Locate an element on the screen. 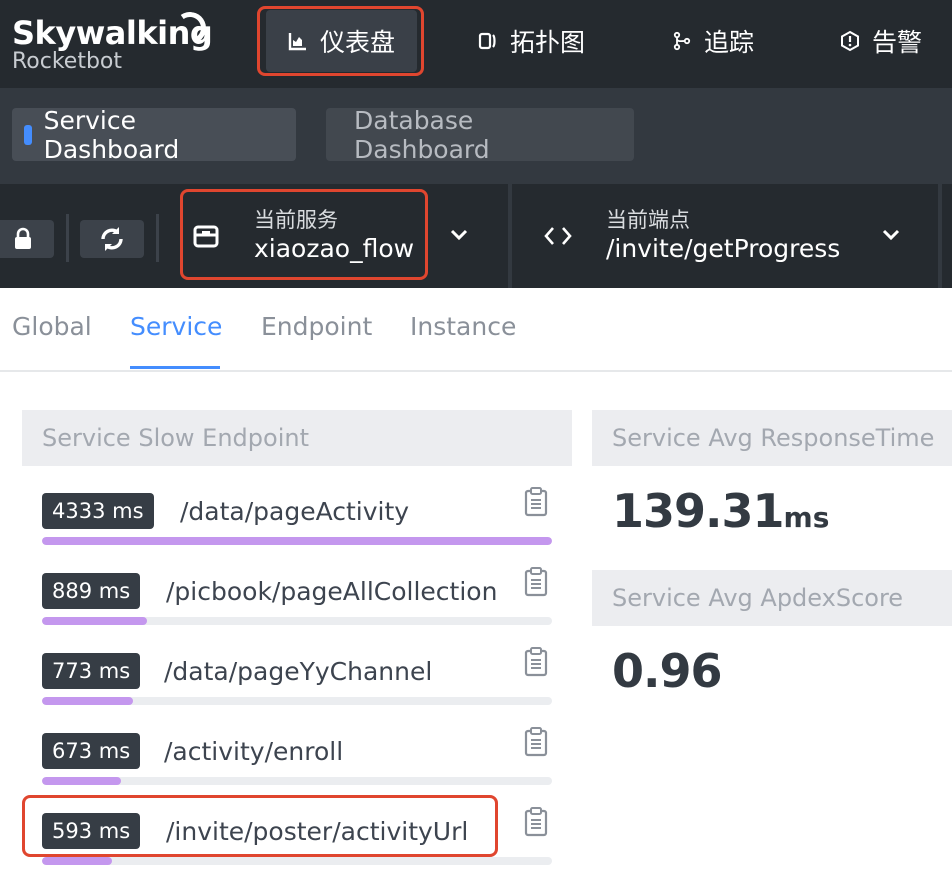 The height and width of the screenshot is (884, 952). latency-badge: 773 ms is located at coordinates (91, 671).